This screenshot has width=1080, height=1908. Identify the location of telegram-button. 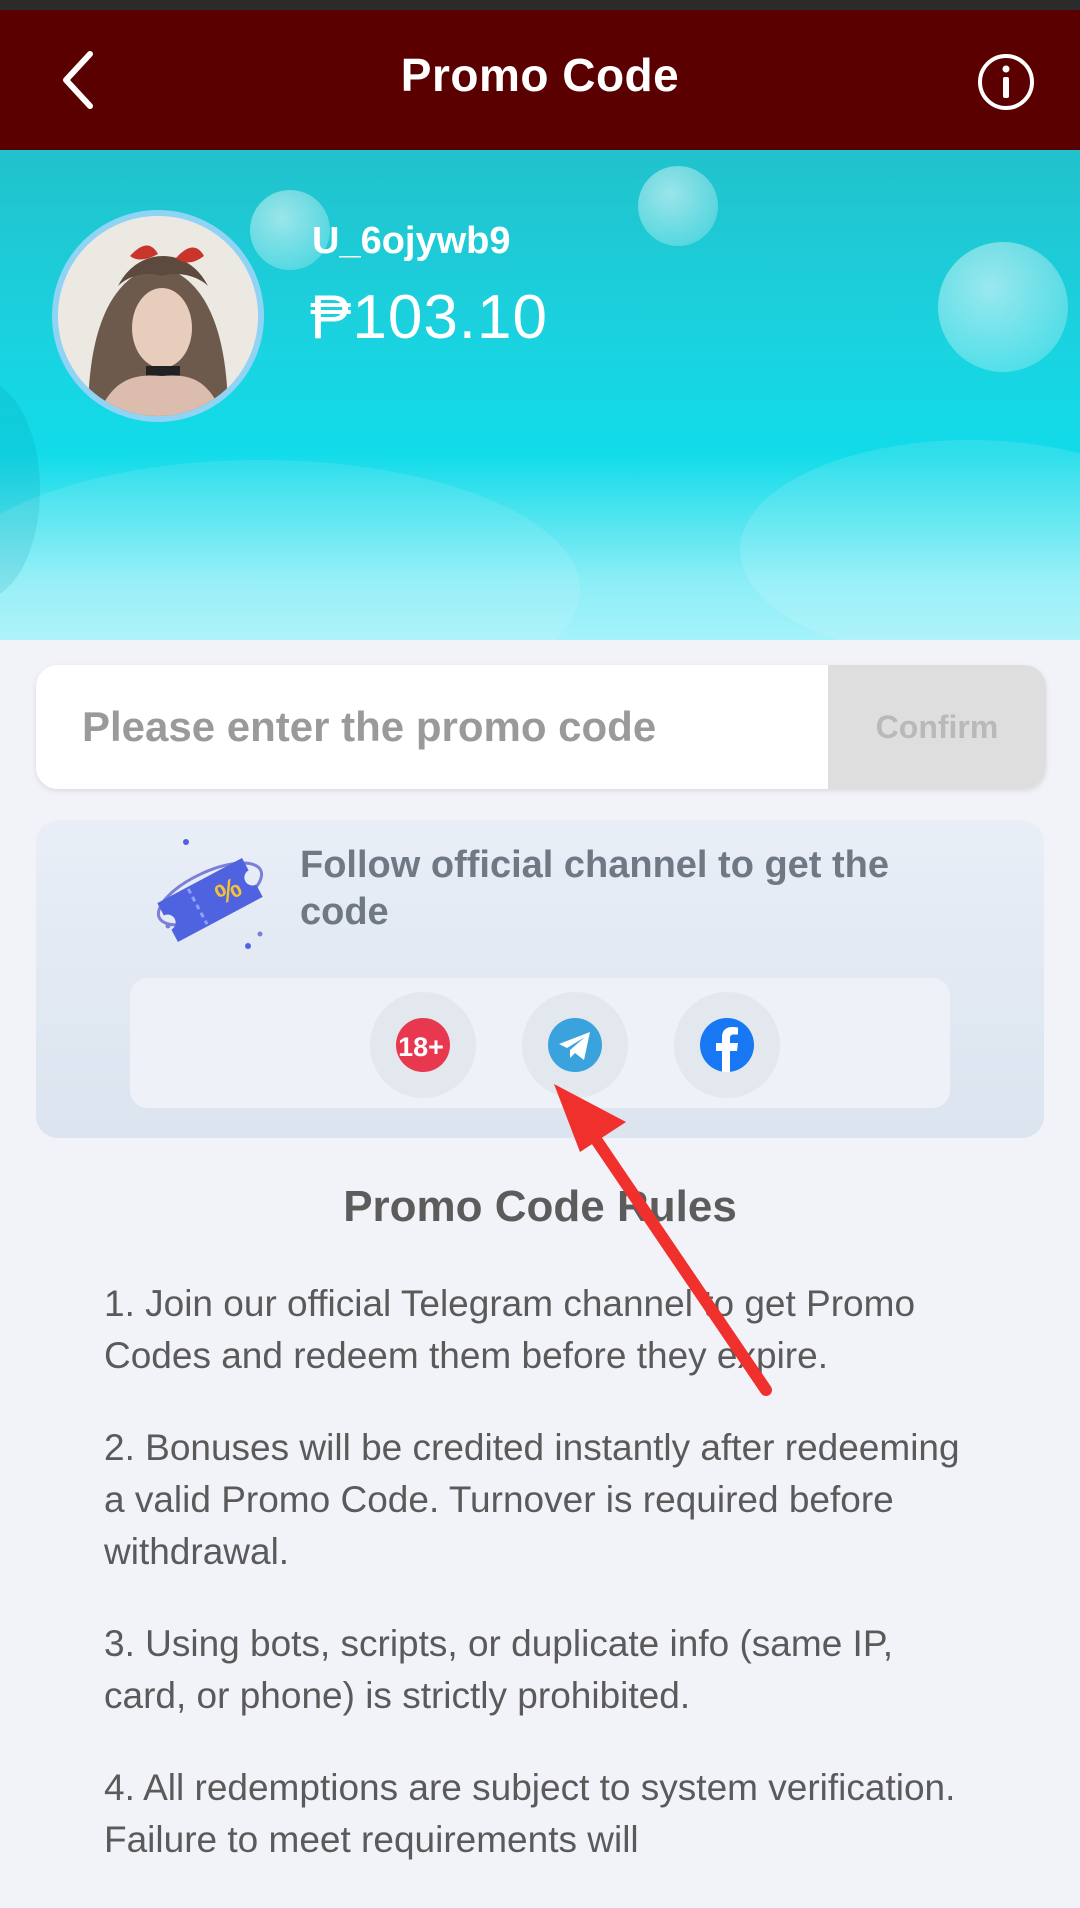
(575, 1045).